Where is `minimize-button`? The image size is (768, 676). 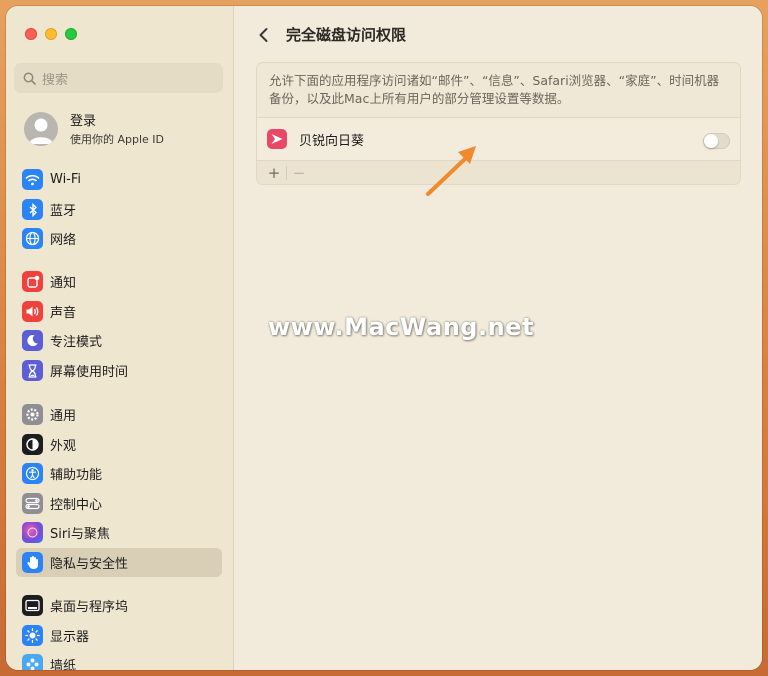
minimize-button is located at coordinates (51, 34).